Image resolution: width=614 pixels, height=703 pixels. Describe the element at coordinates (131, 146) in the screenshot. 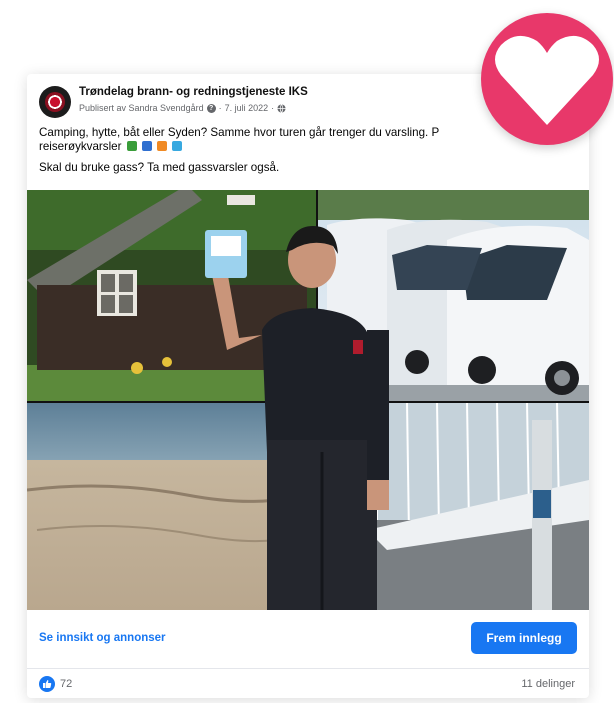

I see `tree-emoji-icon` at that location.